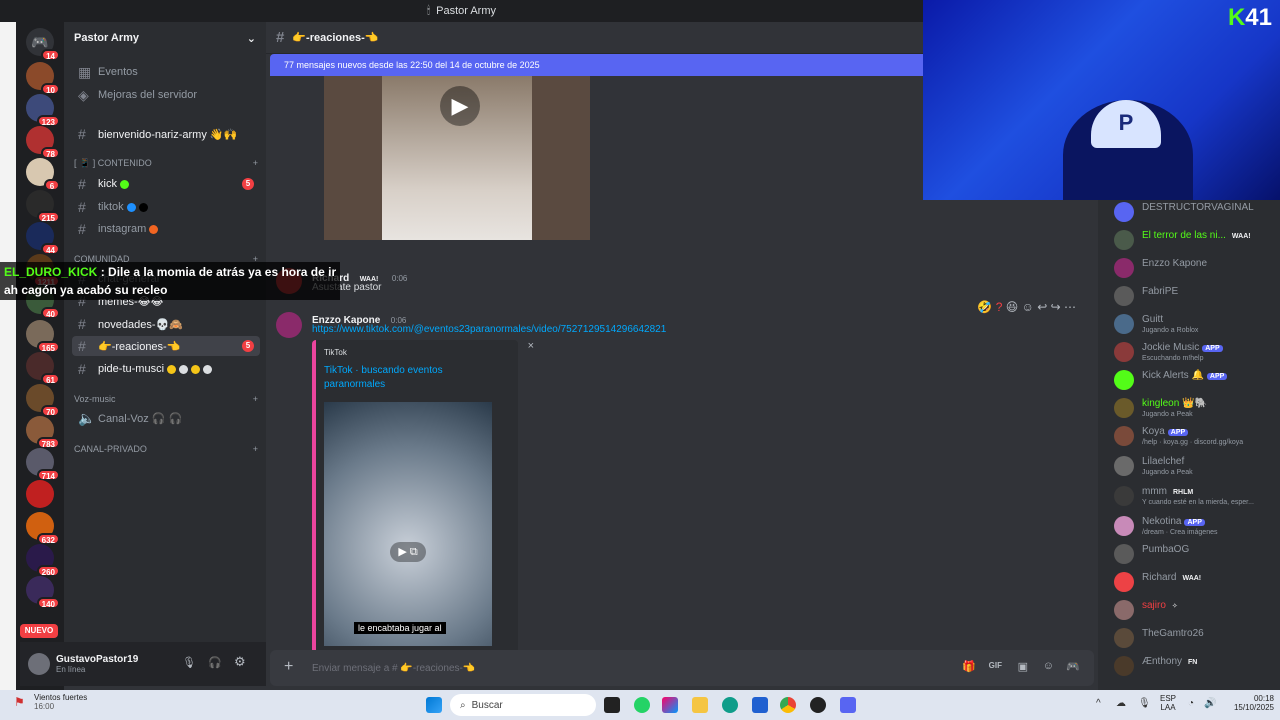 This screenshot has width=1280, height=720. I want to click on member-item: Jockie Music APP Escuchando m!help, so click(1194, 353).